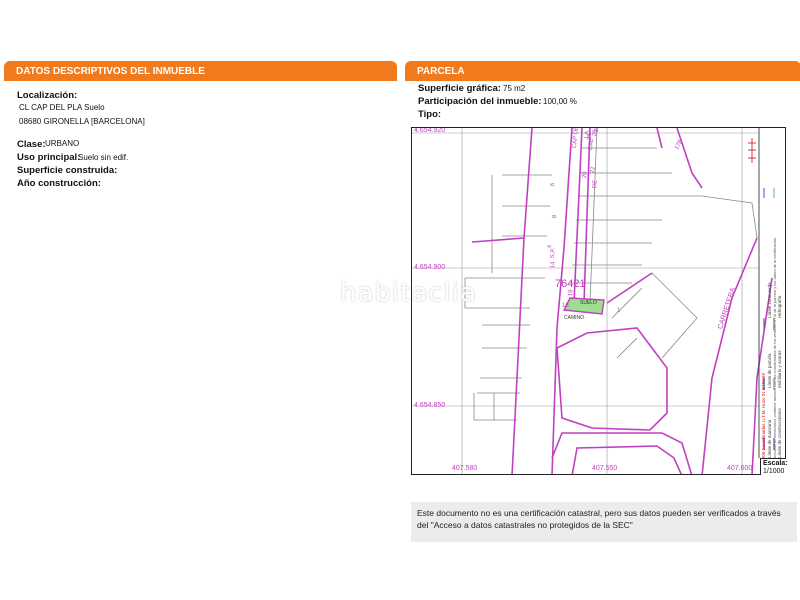 This screenshot has width=800, height=600. Describe the element at coordinates (31, 144) in the screenshot. I see `clase-label: Clase:` at that location.